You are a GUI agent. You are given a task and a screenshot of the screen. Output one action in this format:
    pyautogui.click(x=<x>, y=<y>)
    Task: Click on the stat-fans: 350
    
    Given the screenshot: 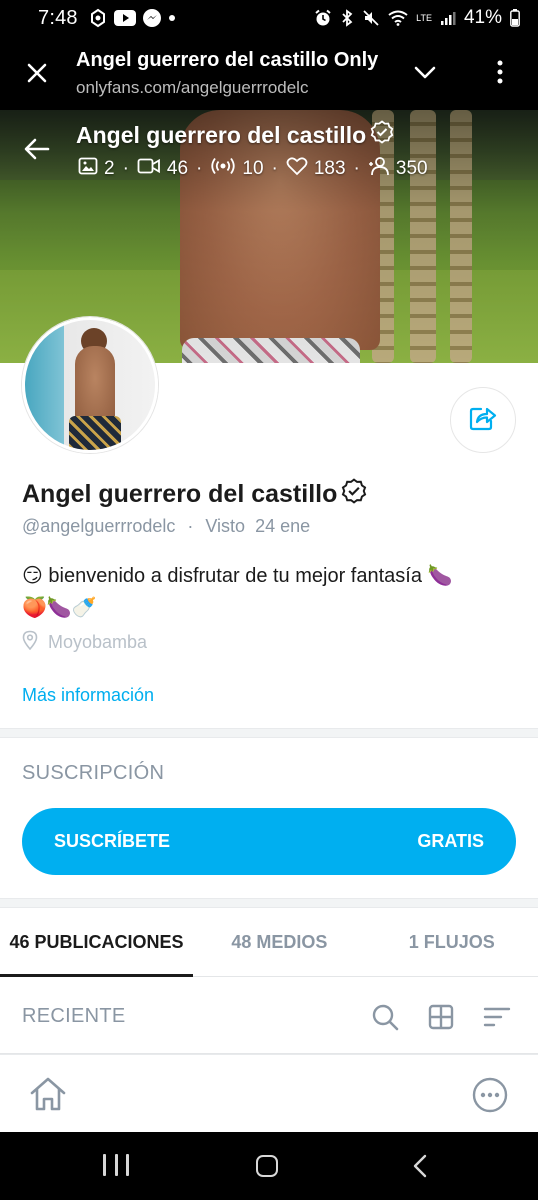 What is the action you would take?
    pyautogui.click(x=398, y=169)
    